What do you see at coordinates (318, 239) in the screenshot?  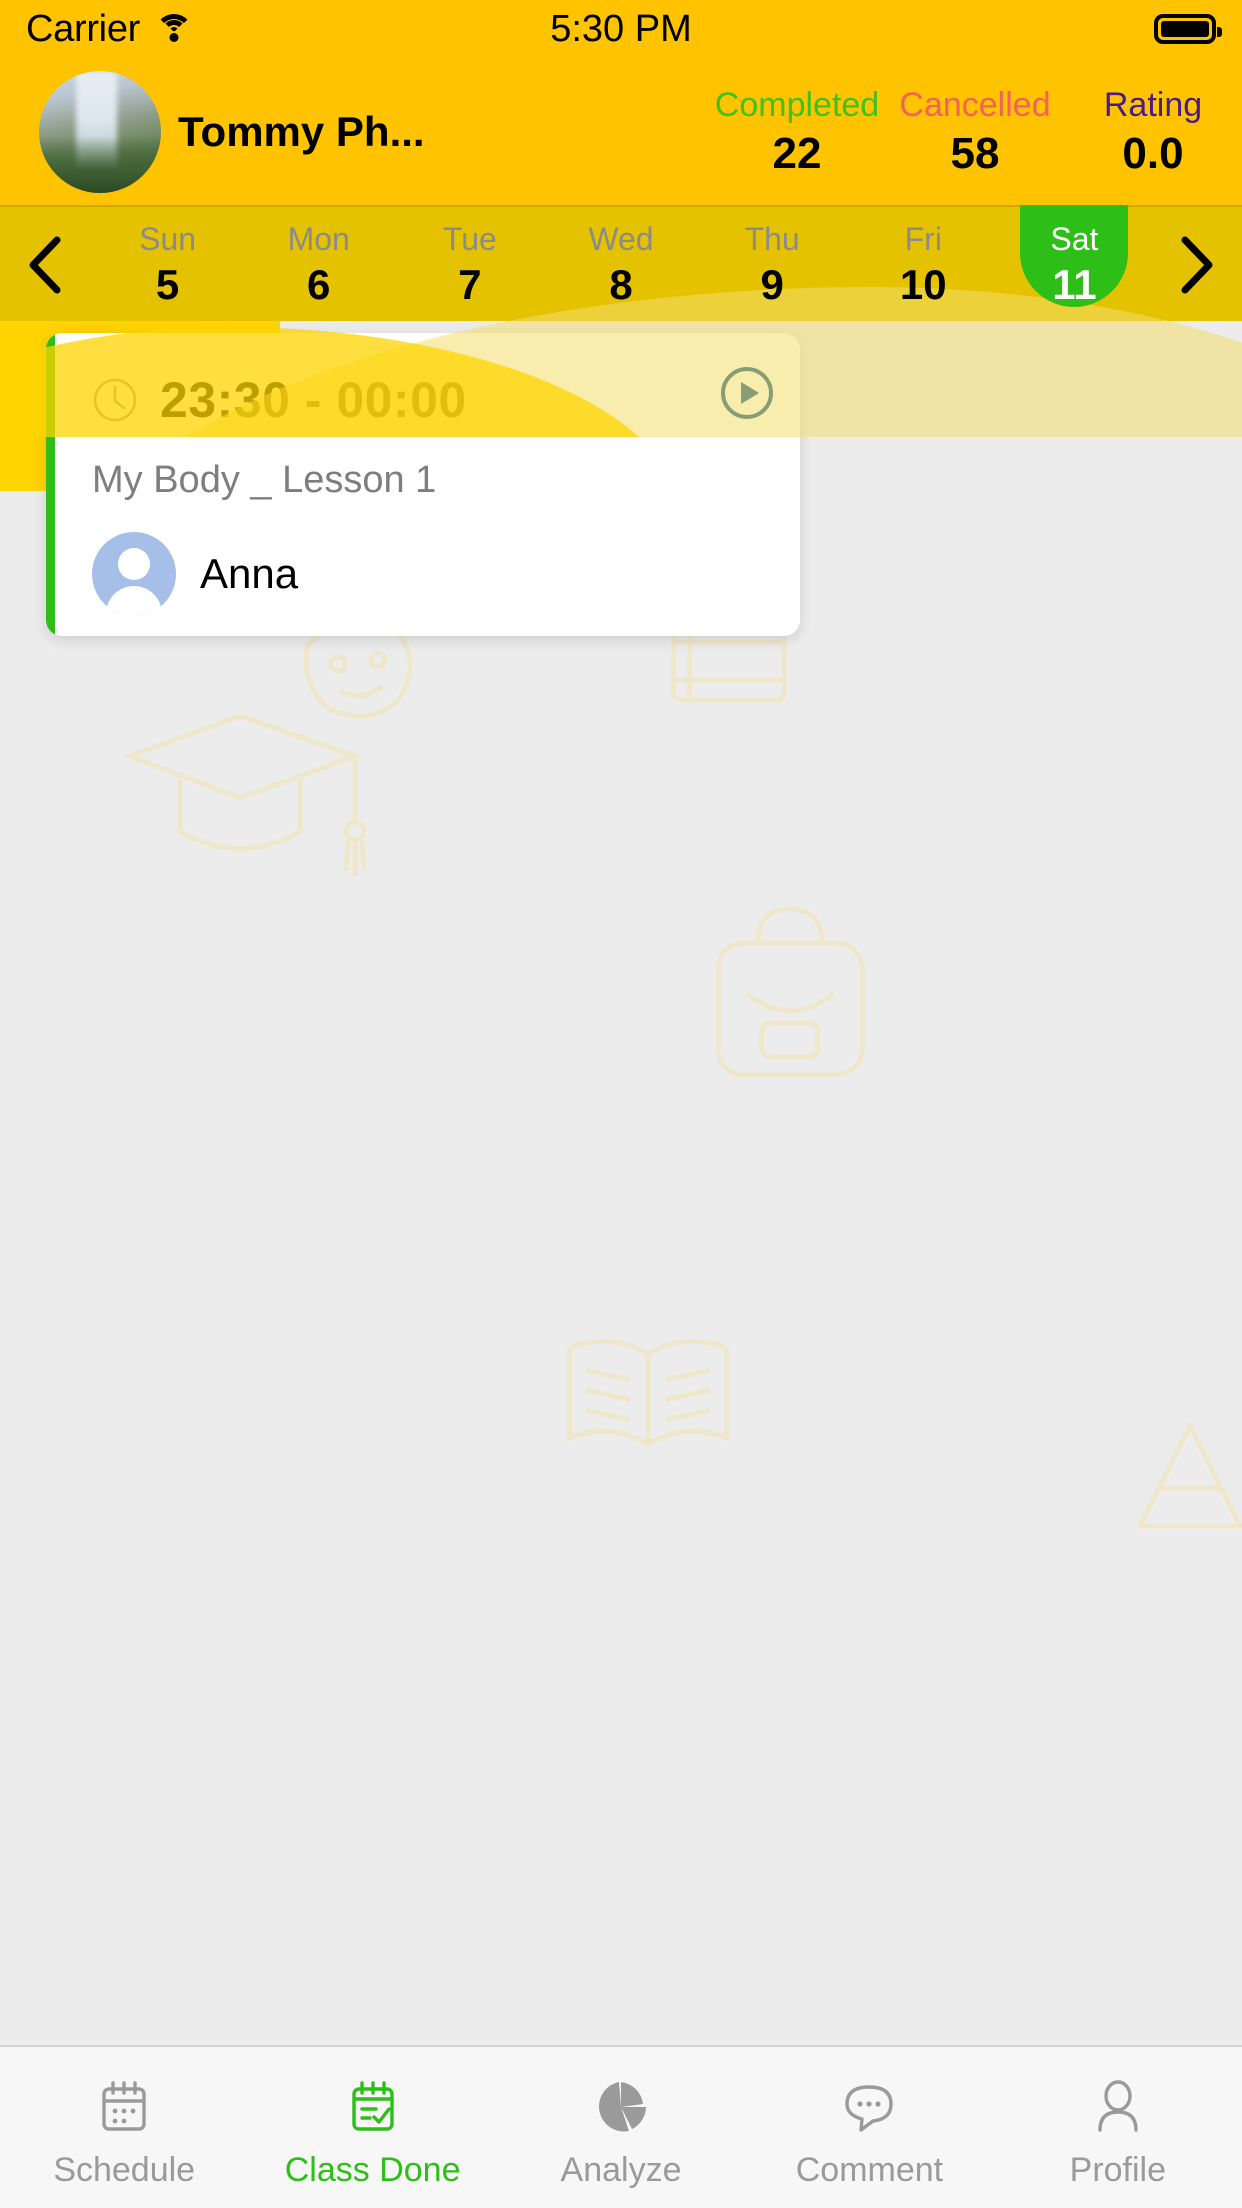 I see `calendar-day-name: Mon` at bounding box center [318, 239].